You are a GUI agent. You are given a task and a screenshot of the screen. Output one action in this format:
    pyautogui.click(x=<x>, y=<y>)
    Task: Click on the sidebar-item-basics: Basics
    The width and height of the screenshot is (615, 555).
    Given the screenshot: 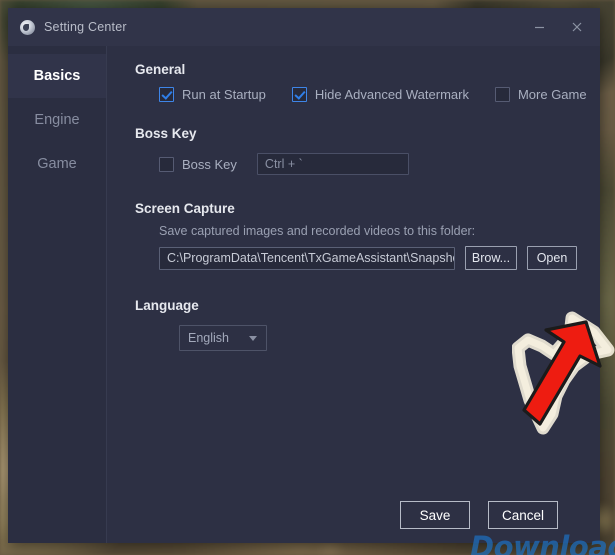 What is the action you would take?
    pyautogui.click(x=57, y=76)
    